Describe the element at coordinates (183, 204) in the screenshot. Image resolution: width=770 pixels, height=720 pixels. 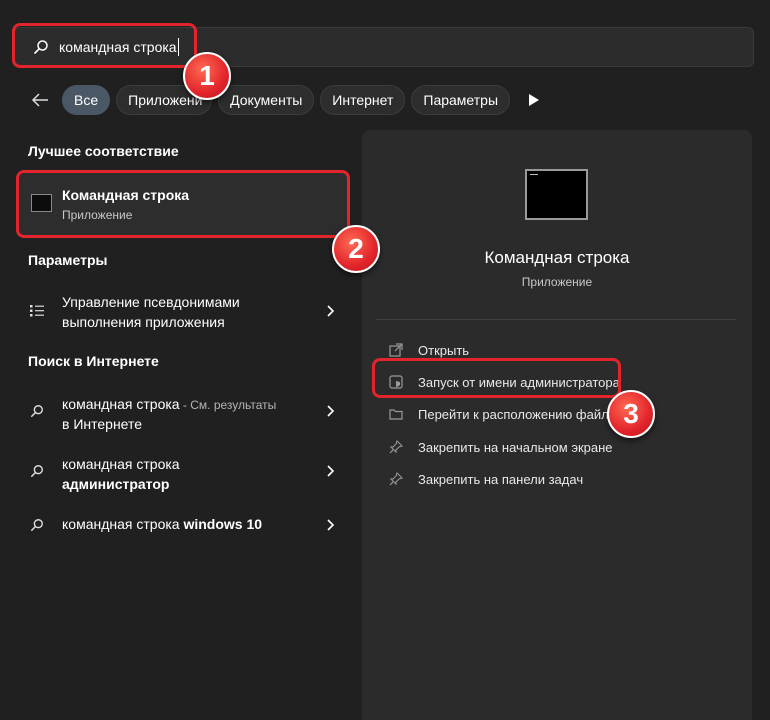
I see `highlight-best-match` at that location.